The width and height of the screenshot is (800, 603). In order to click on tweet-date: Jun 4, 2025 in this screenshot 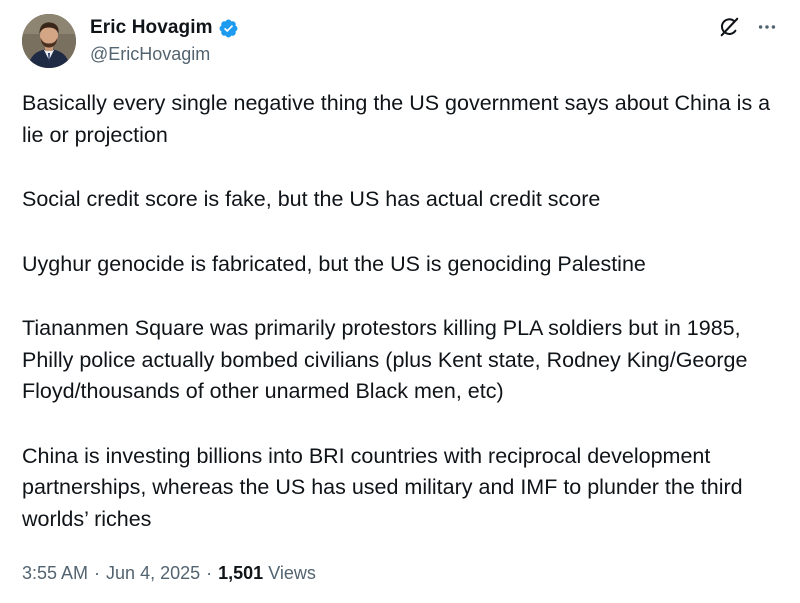, I will do `click(153, 573)`.